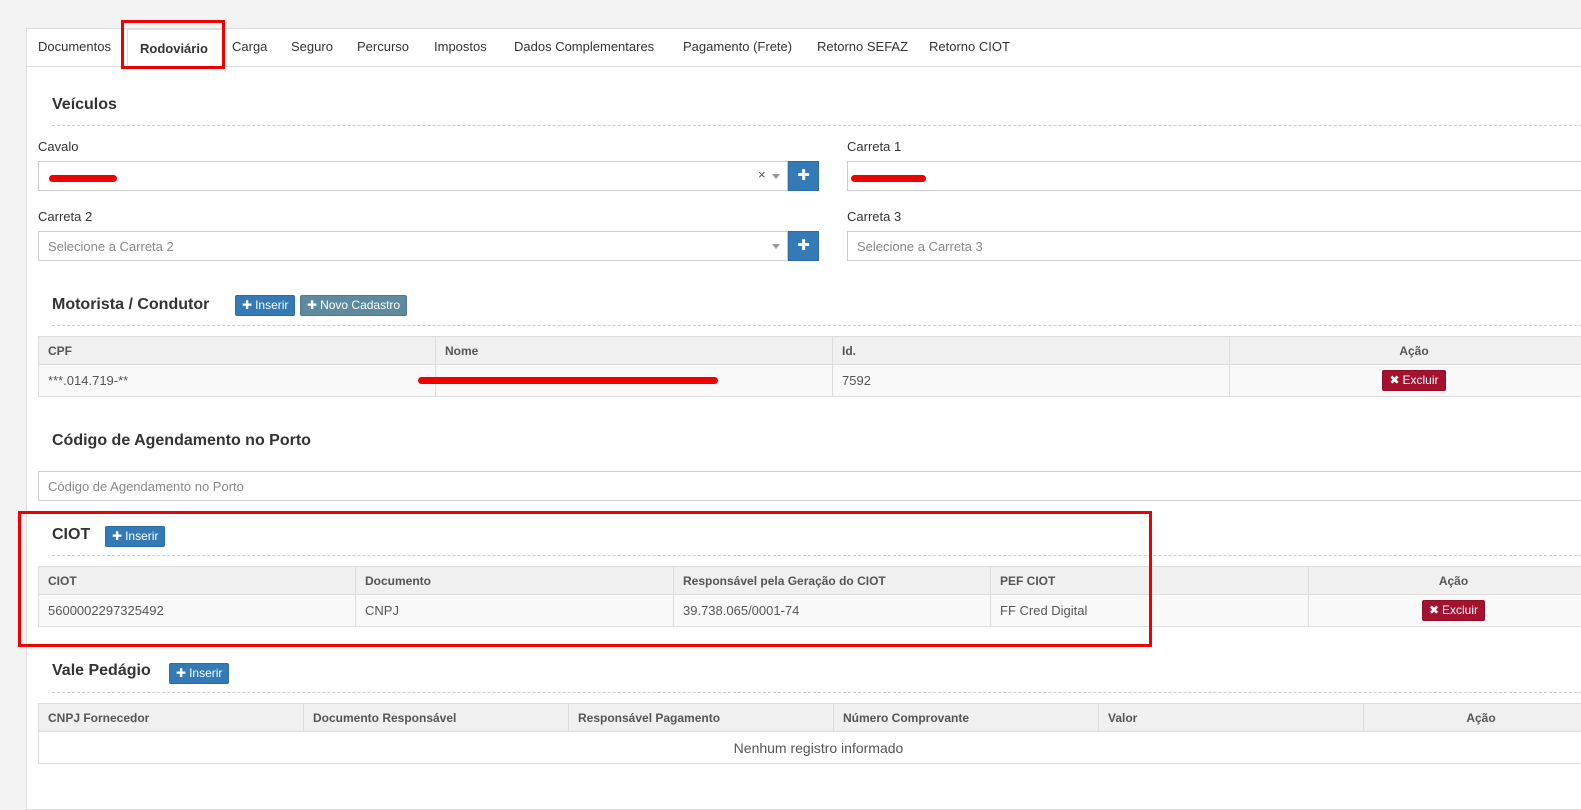 The height and width of the screenshot is (810, 1581). I want to click on tab-documentos: Documentos, so click(74, 46).